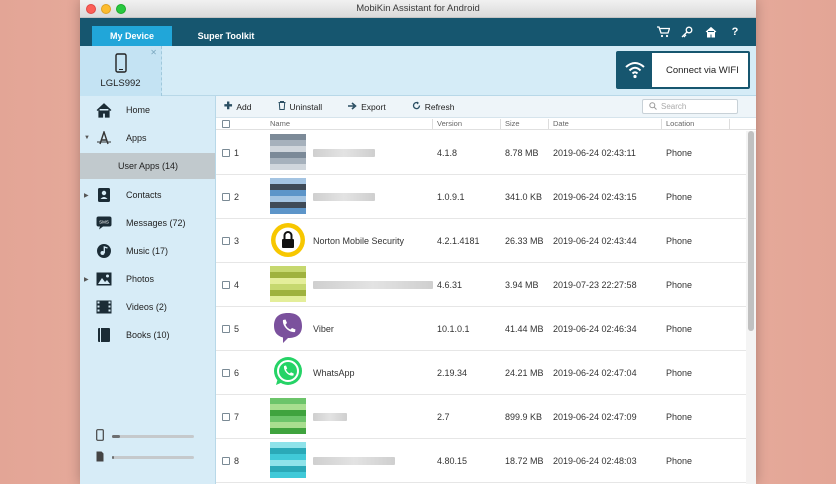 This screenshot has height=484, width=836. Describe the element at coordinates (359, 240) in the screenshot. I see `app-name: Norton Mobile Security` at that location.